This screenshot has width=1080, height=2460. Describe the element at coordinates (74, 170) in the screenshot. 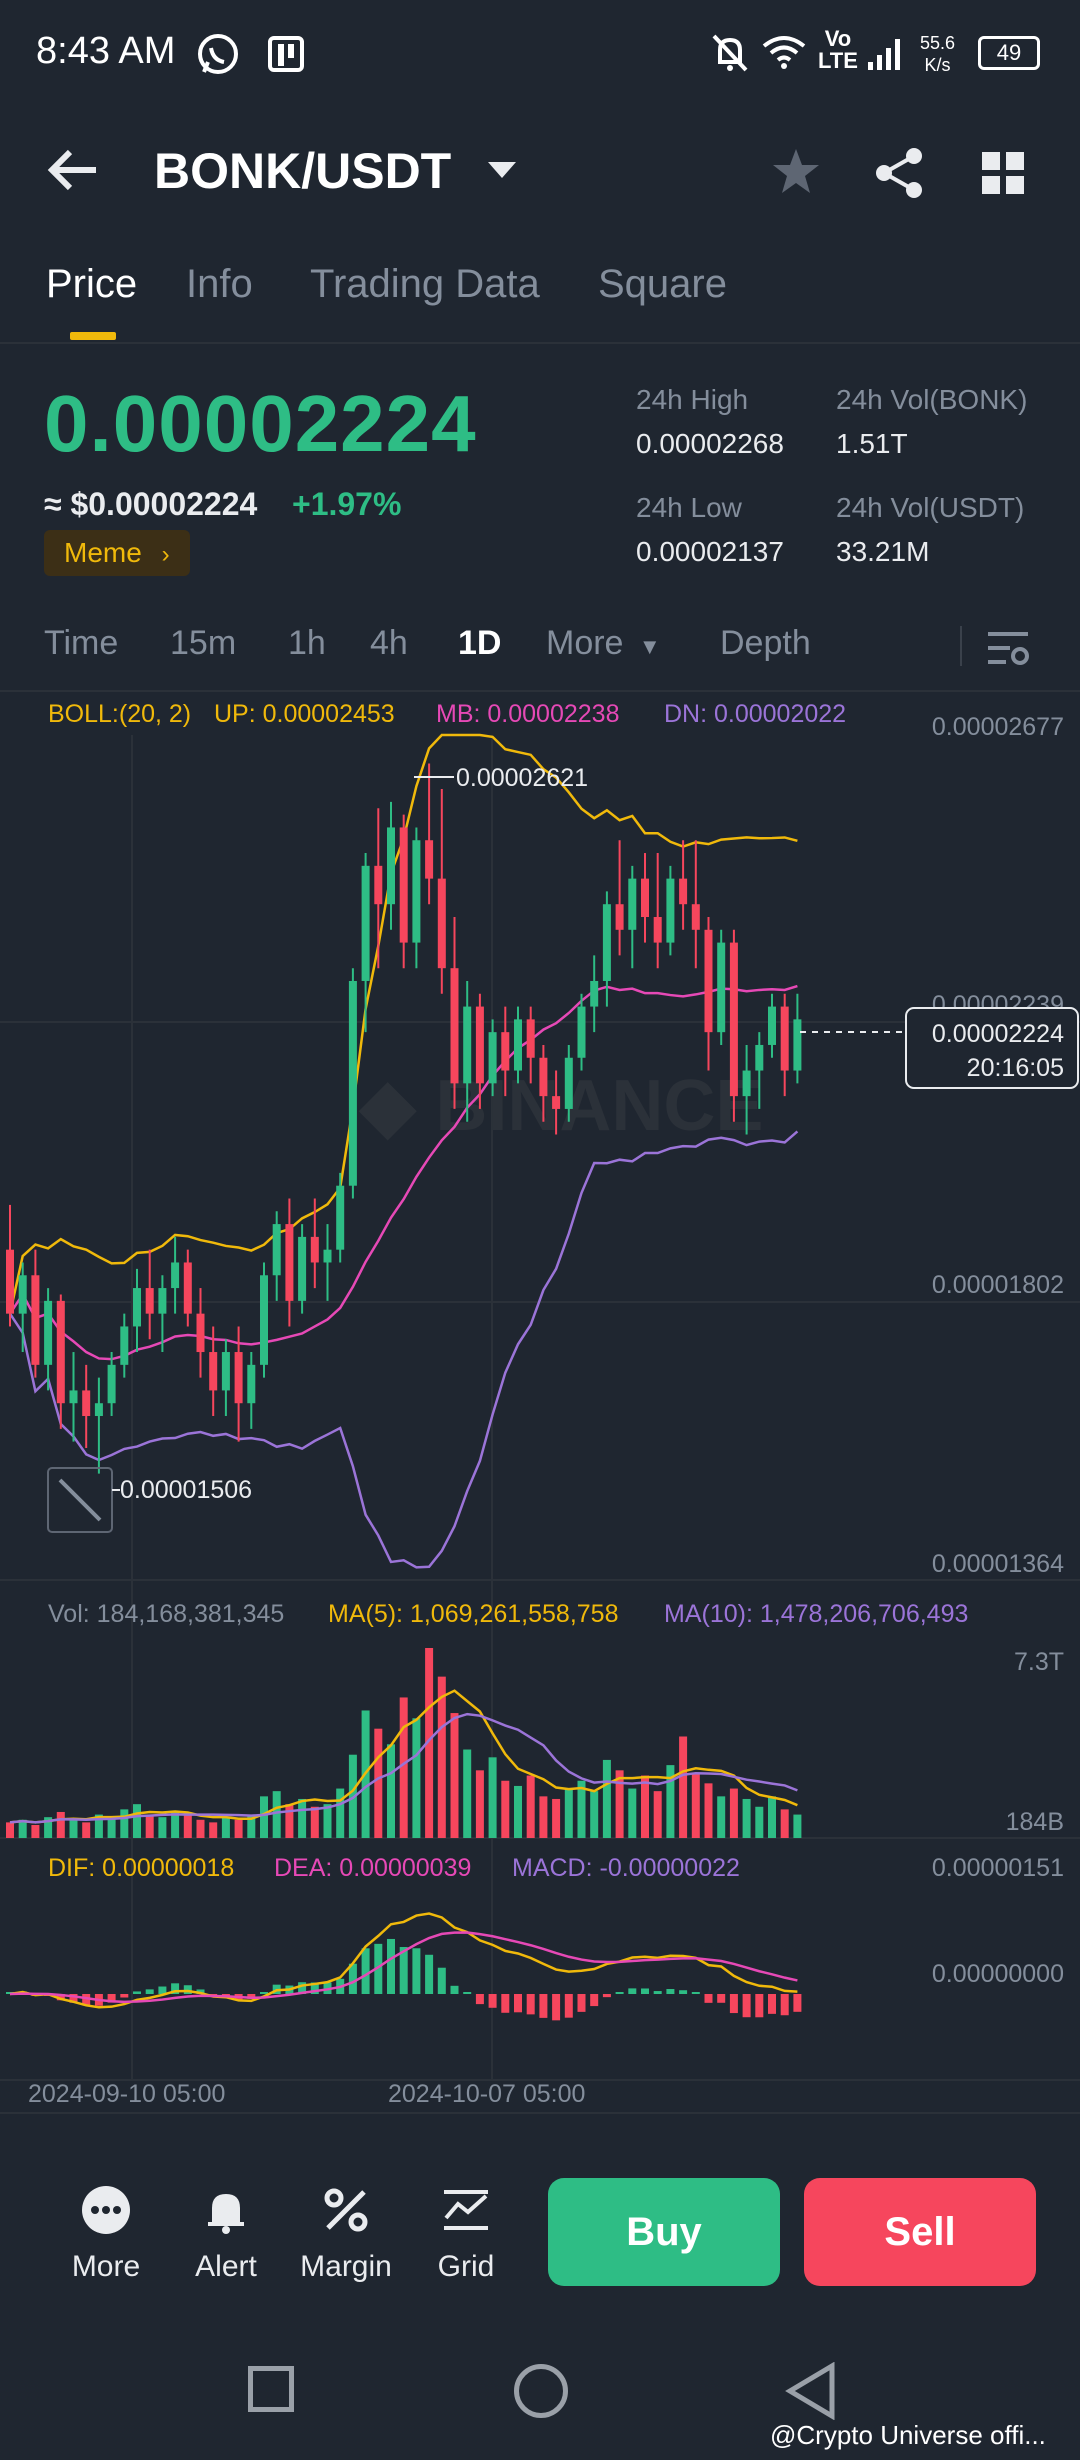

I see `back-arrow-icon` at that location.